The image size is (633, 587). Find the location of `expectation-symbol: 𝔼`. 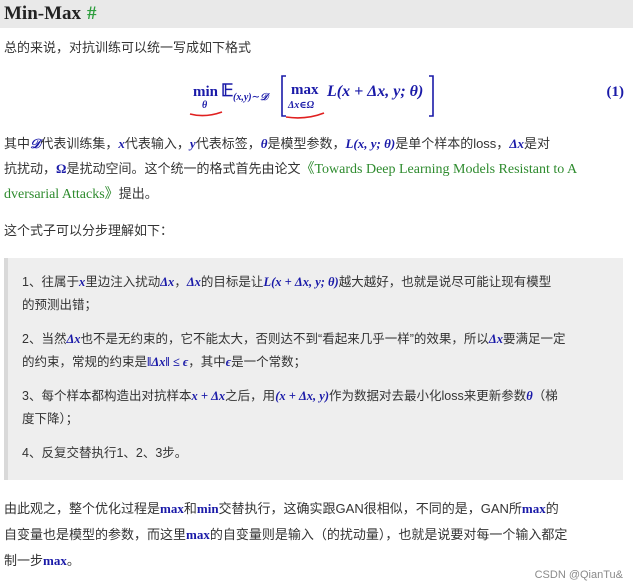

expectation-symbol: 𝔼 is located at coordinates (227, 90).